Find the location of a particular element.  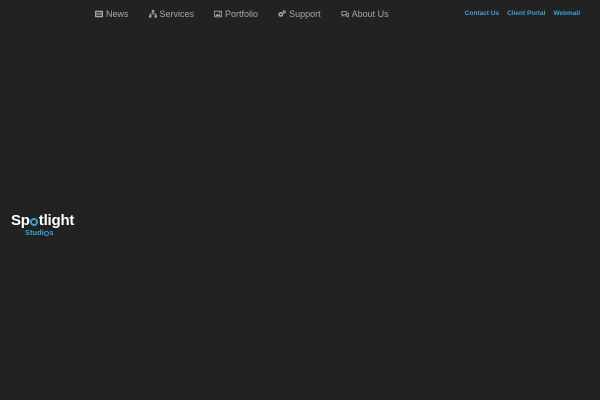

webmail-link: Webmail is located at coordinates (566, 13).